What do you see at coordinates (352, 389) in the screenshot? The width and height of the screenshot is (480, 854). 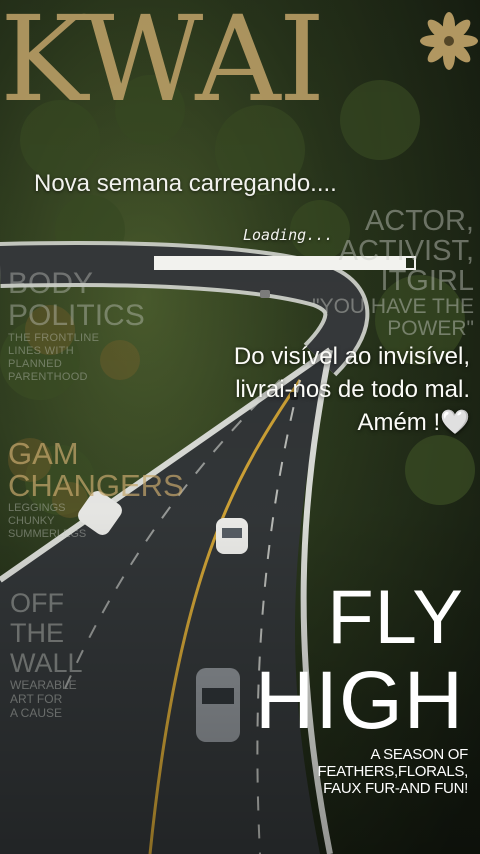 I see `prayer-line: livrai-nos de todo mal.` at bounding box center [352, 389].